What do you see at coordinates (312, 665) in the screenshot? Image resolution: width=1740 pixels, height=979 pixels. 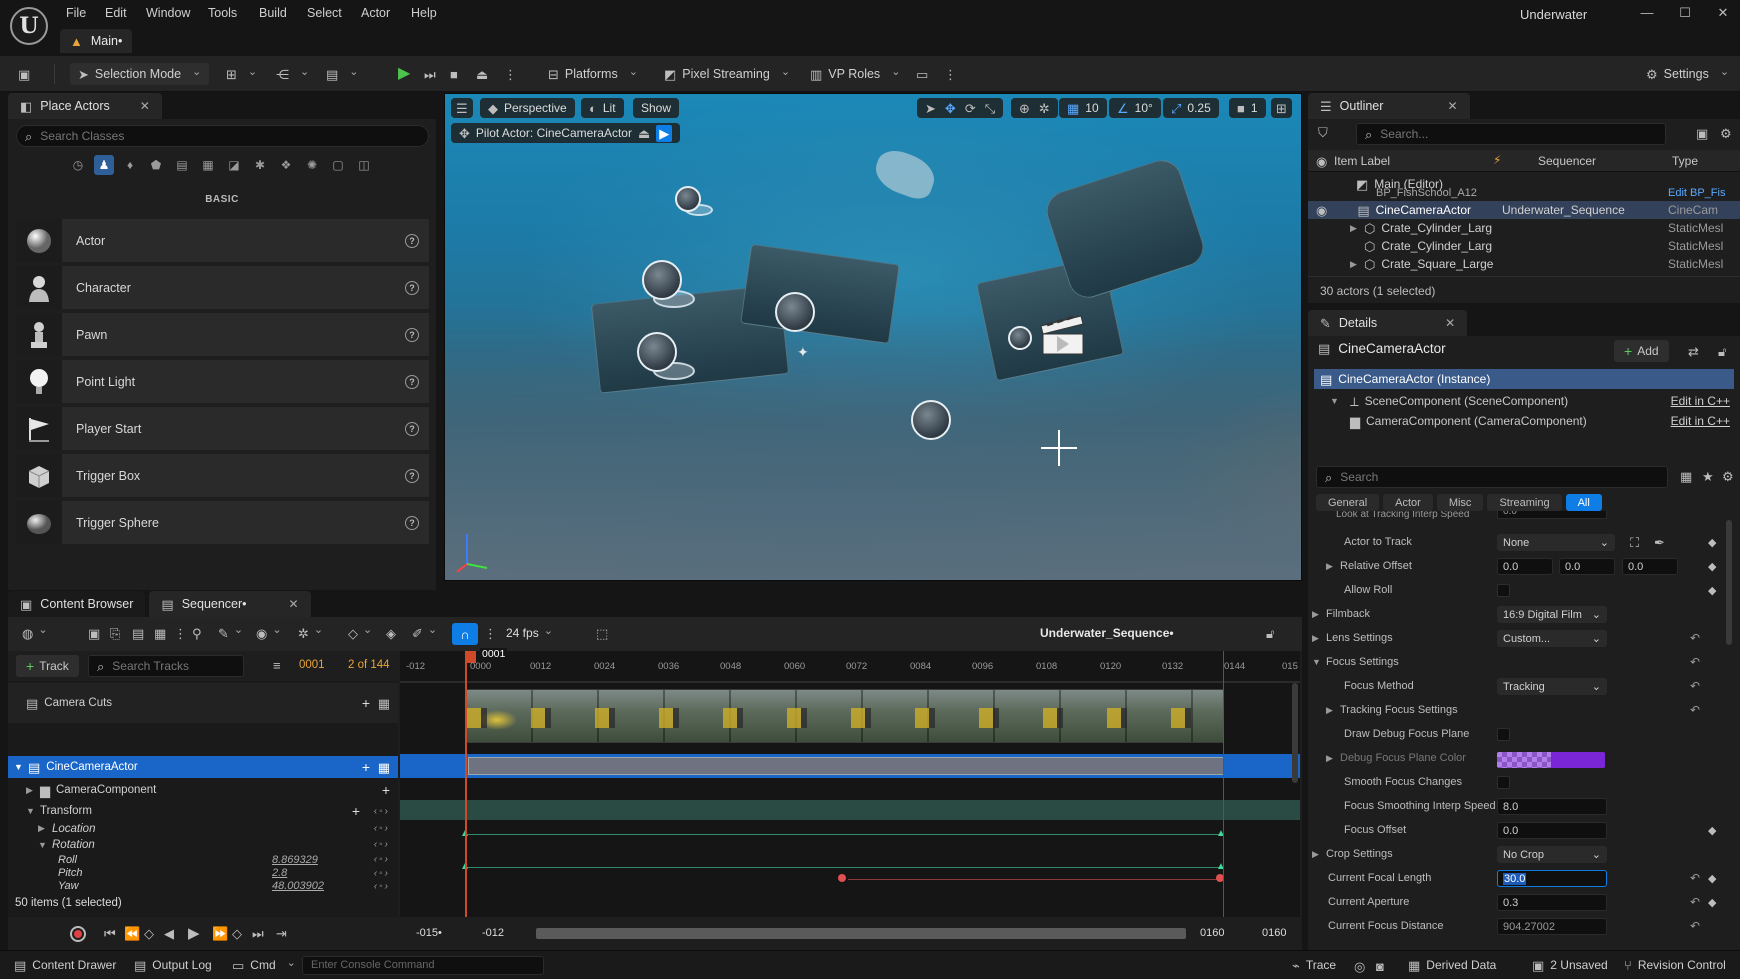 I see `current-frame: 0001` at bounding box center [312, 665].